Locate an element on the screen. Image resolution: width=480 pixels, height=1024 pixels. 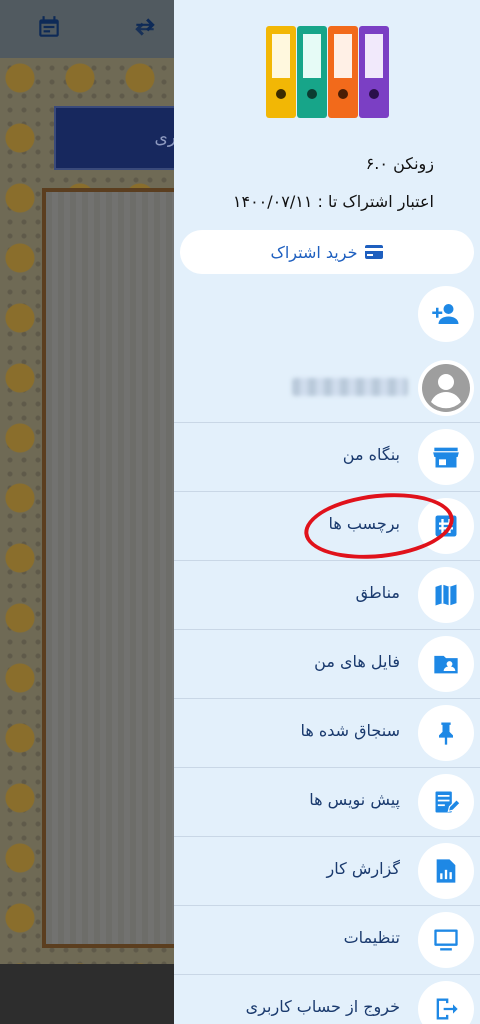
calendar-icon is located at coordinates (49, 27).